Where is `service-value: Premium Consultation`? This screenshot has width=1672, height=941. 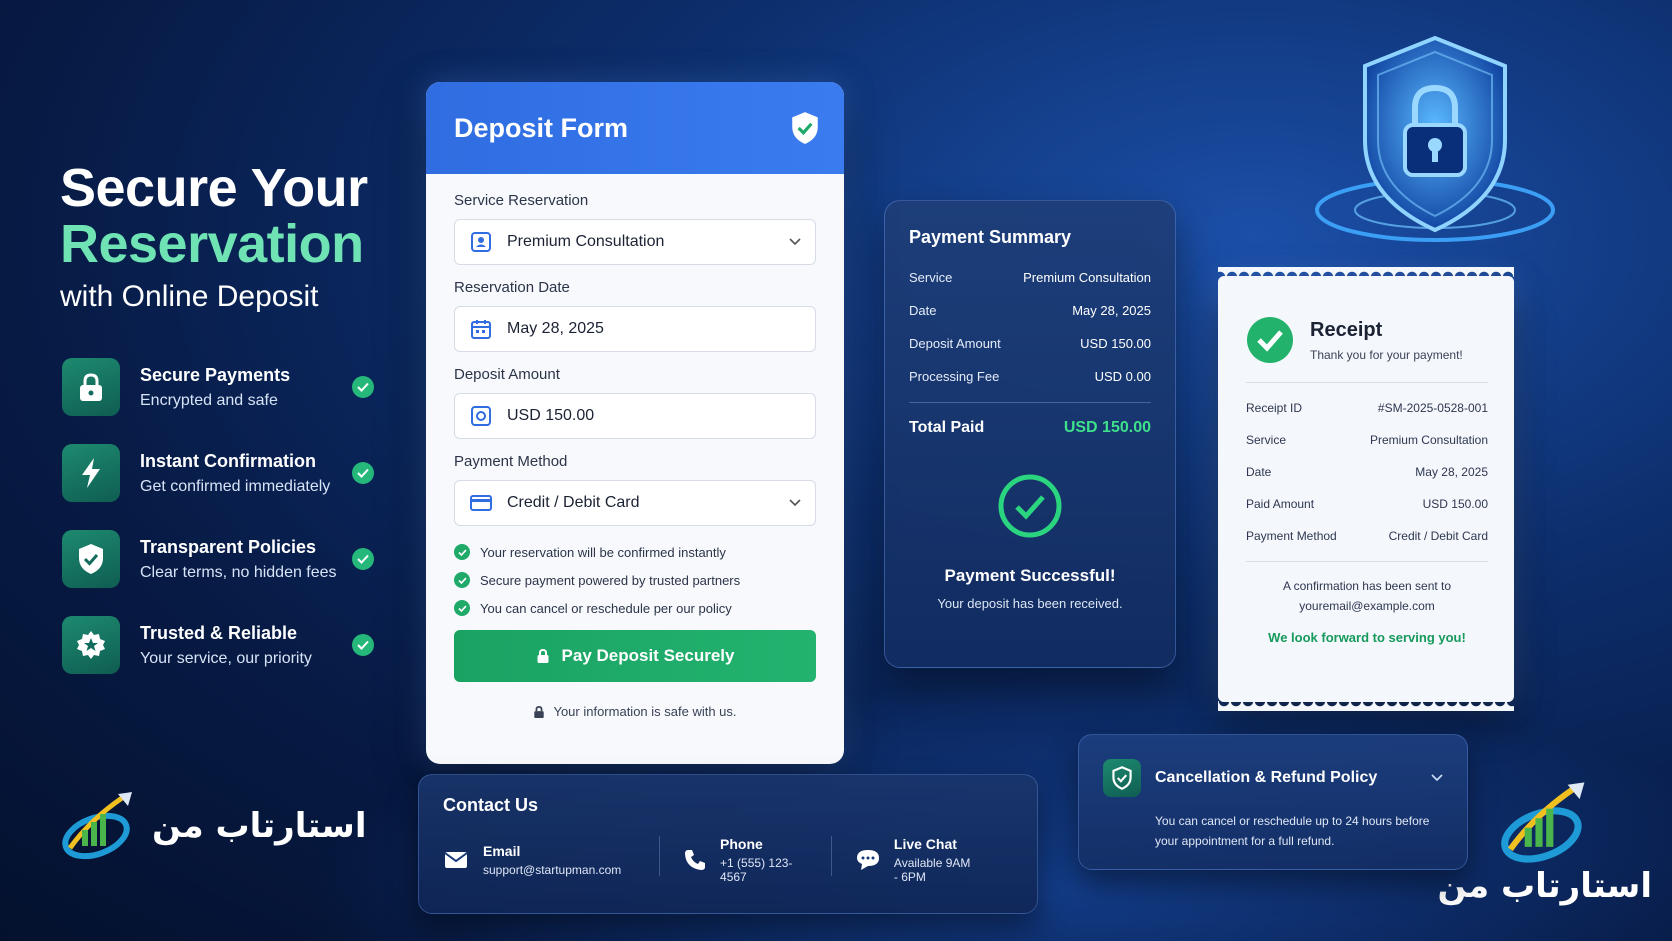 service-value: Premium Consultation is located at coordinates (586, 241).